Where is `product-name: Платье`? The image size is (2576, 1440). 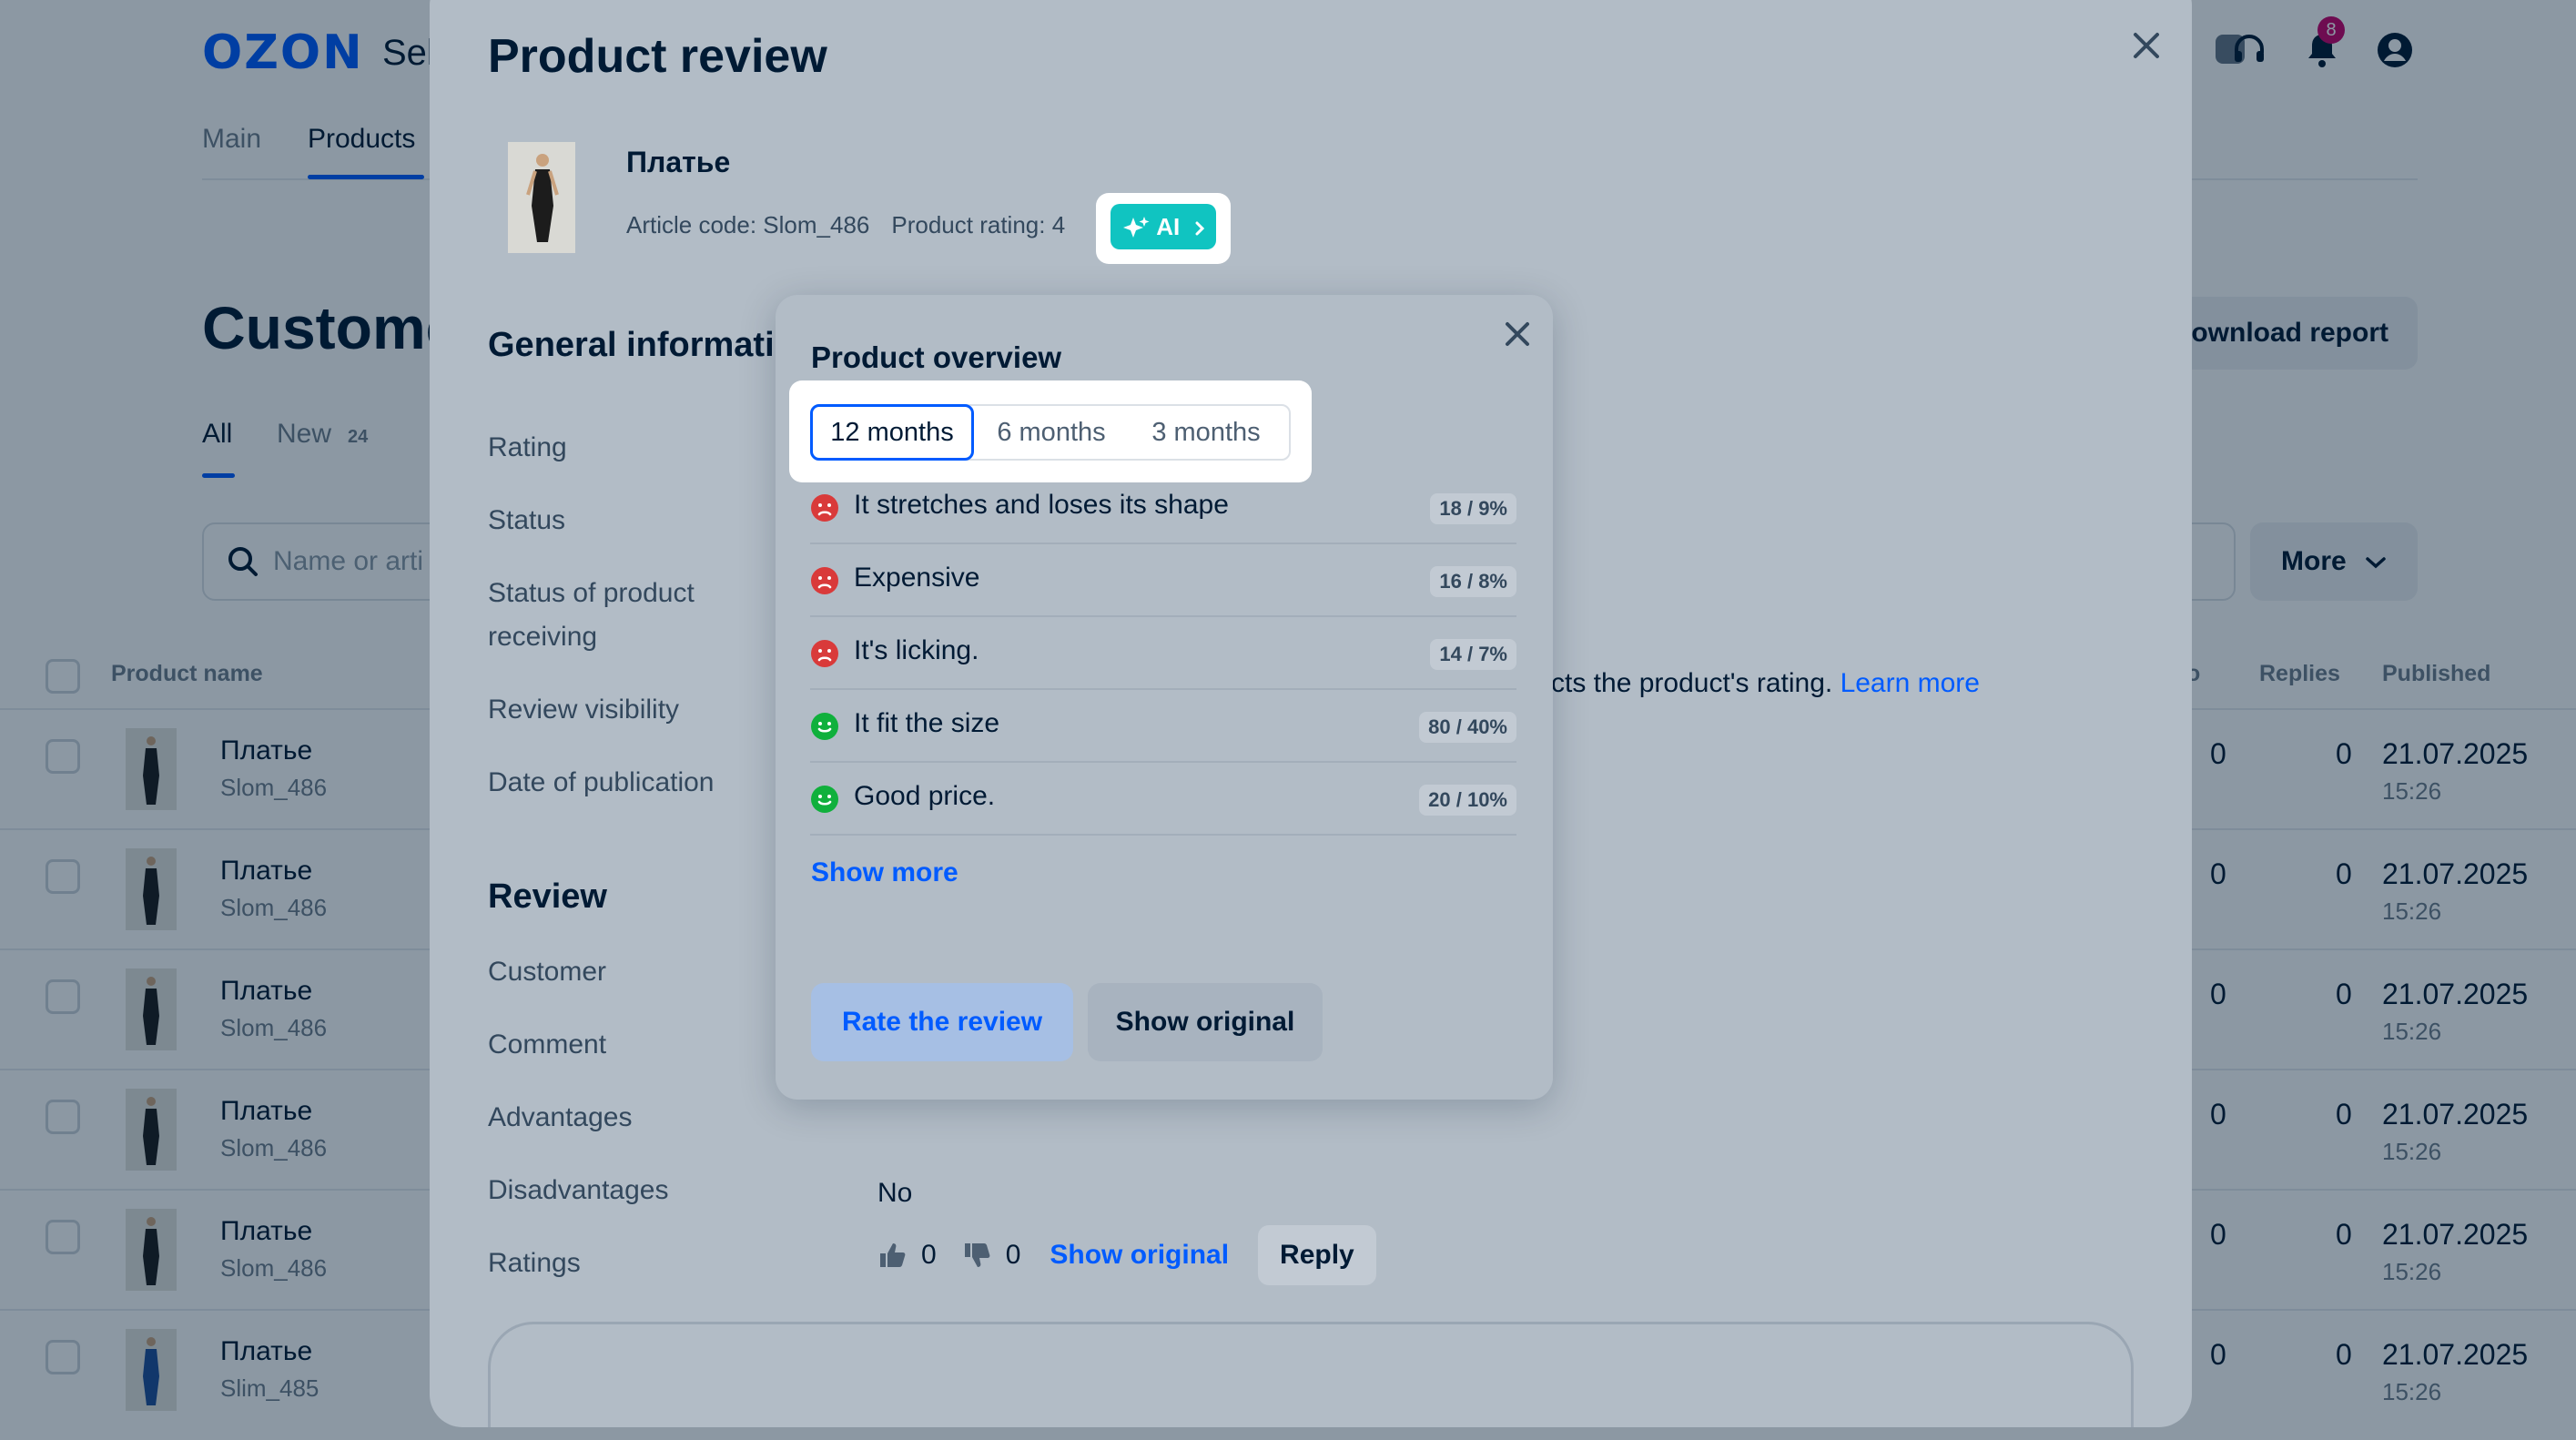
product-name: Платье is located at coordinates (678, 162).